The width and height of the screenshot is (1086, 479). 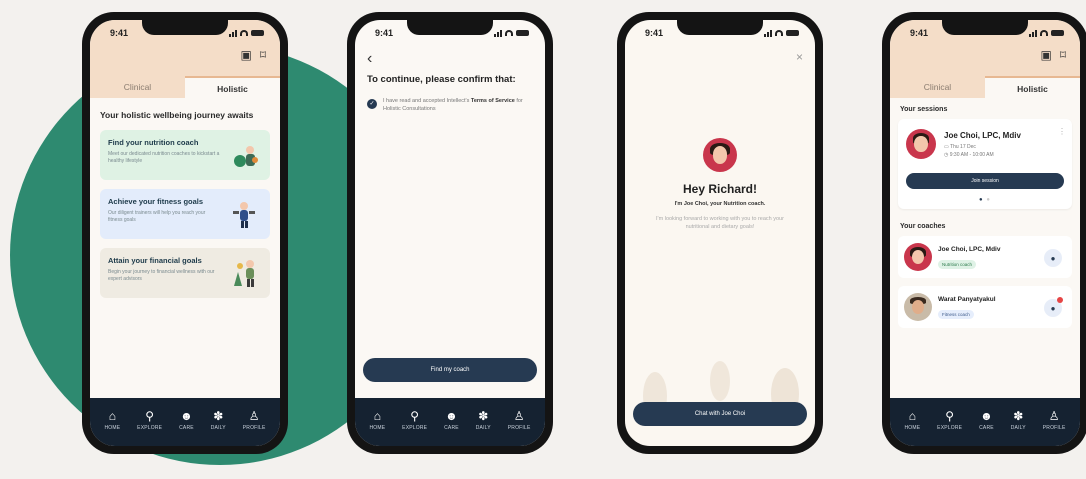 I want to click on coach-tag: Fitness coach, so click(x=956, y=314).